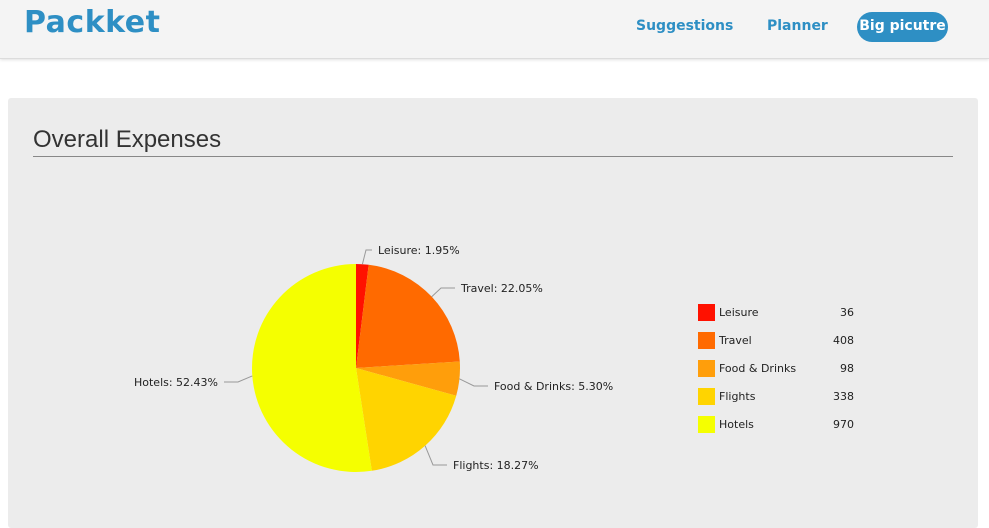  What do you see at coordinates (843, 396) in the screenshot?
I see `legend-value: 338` at bounding box center [843, 396].